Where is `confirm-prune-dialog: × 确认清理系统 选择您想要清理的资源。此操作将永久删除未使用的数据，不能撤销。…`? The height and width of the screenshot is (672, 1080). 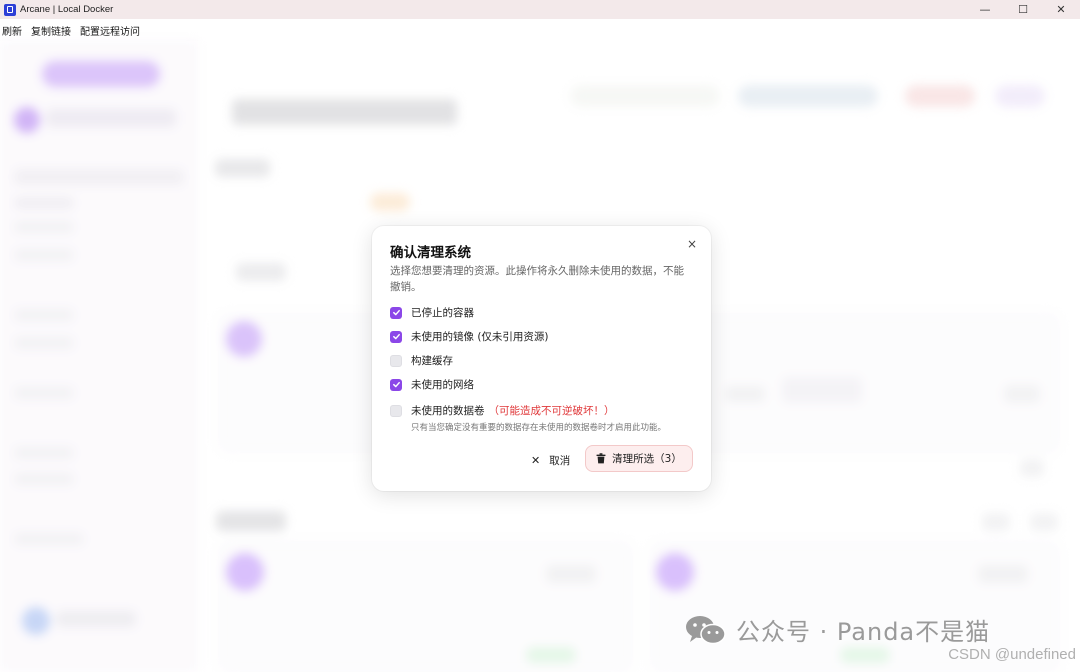
confirm-prune-dialog: × 确认清理系统 选择您想要清理的资源。此操作将永久删除未使用的数据，不能撤销。… is located at coordinates (541, 358).